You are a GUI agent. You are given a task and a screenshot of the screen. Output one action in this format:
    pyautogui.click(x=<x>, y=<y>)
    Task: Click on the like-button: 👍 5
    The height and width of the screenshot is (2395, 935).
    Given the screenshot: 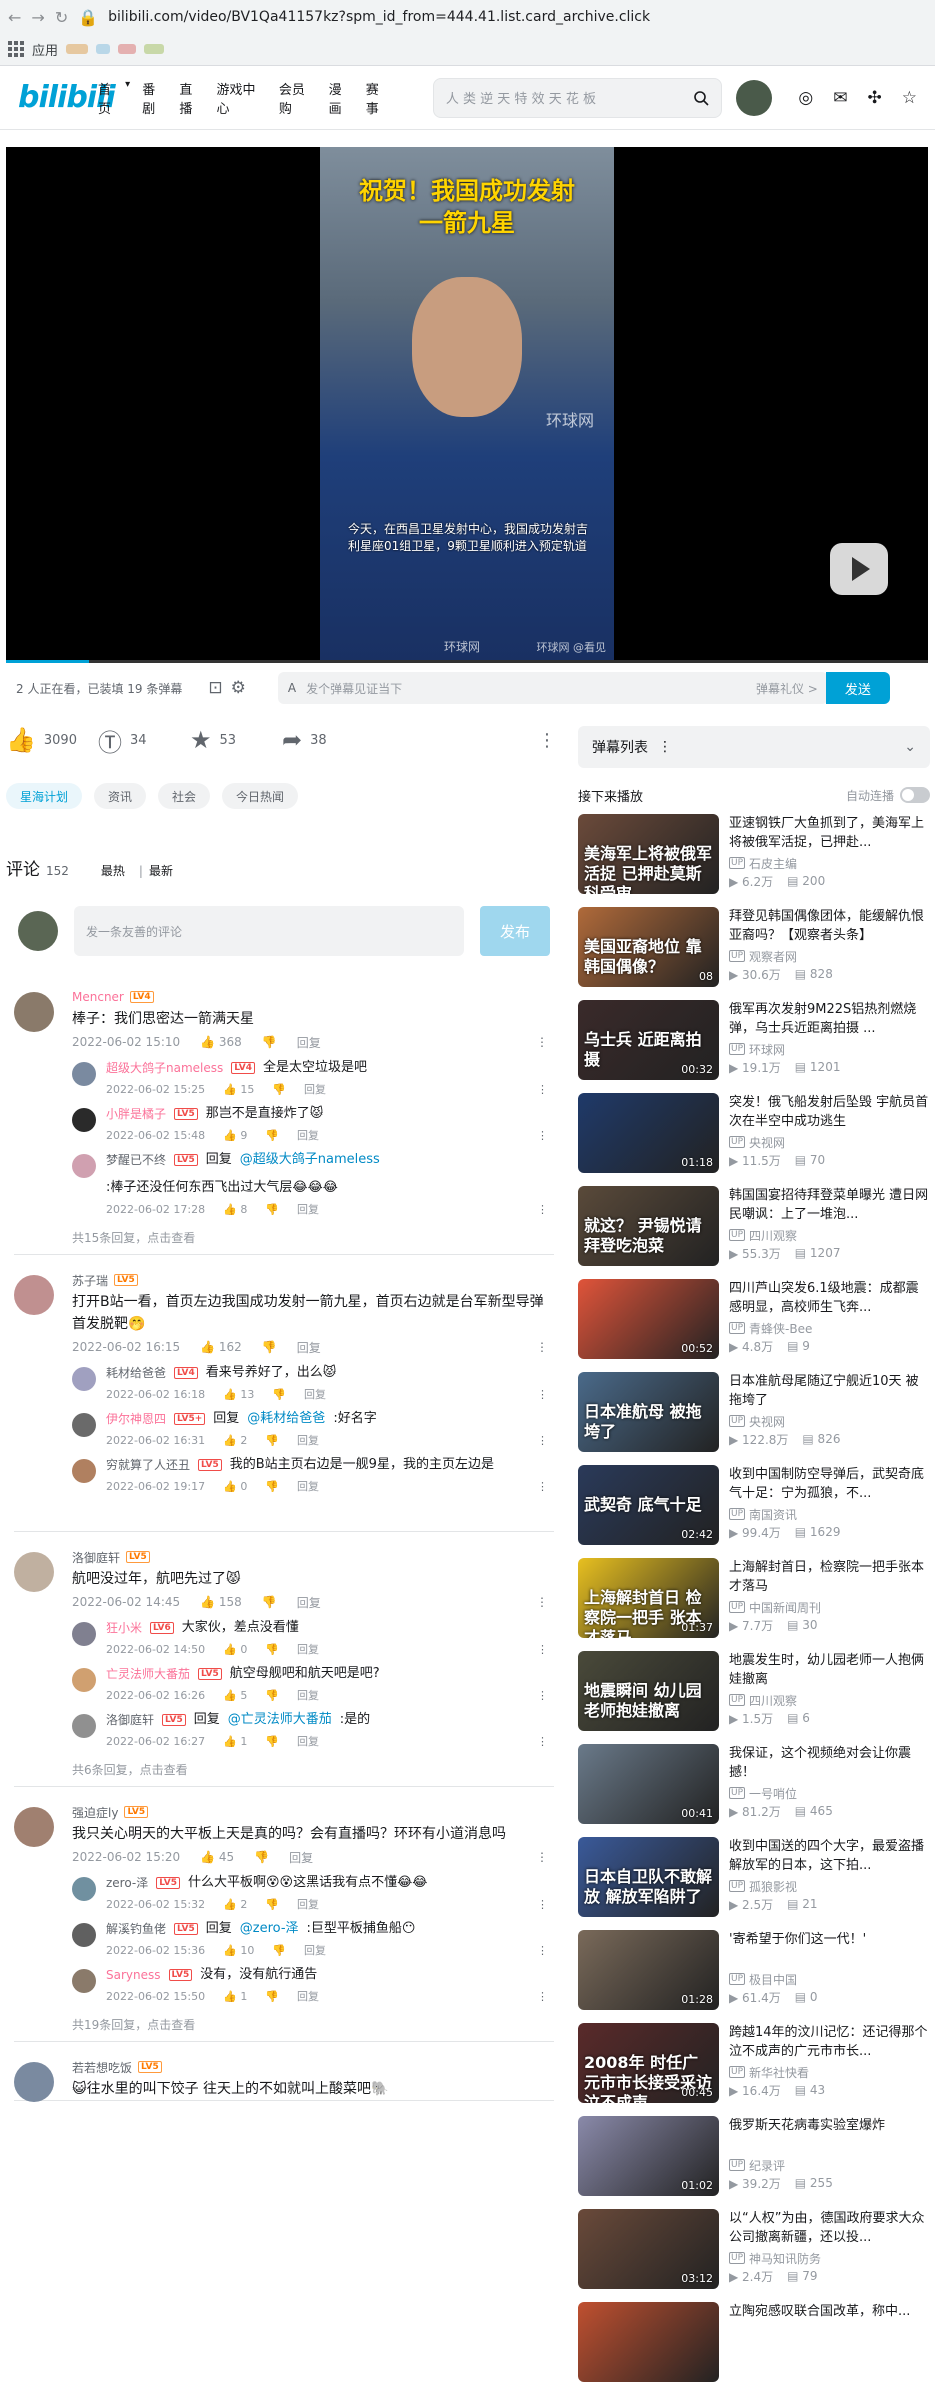 What is the action you would take?
    pyautogui.click(x=235, y=1695)
    